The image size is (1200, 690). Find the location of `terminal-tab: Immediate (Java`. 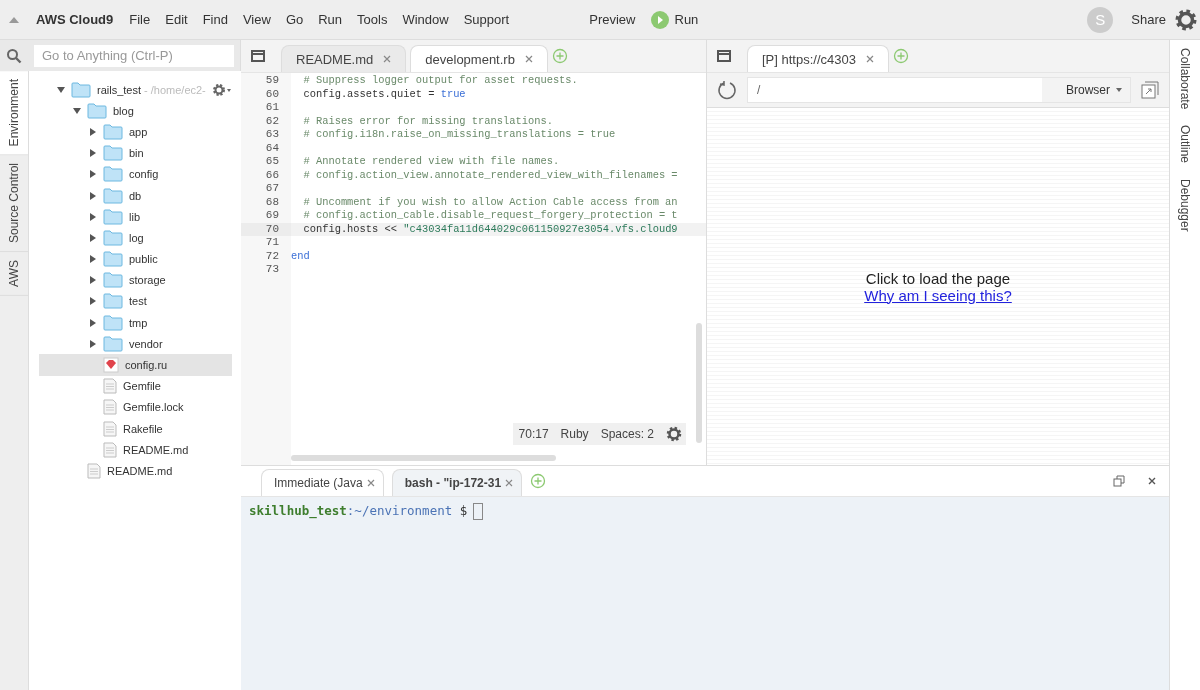

terminal-tab: Immediate (Java is located at coordinates (322, 482).